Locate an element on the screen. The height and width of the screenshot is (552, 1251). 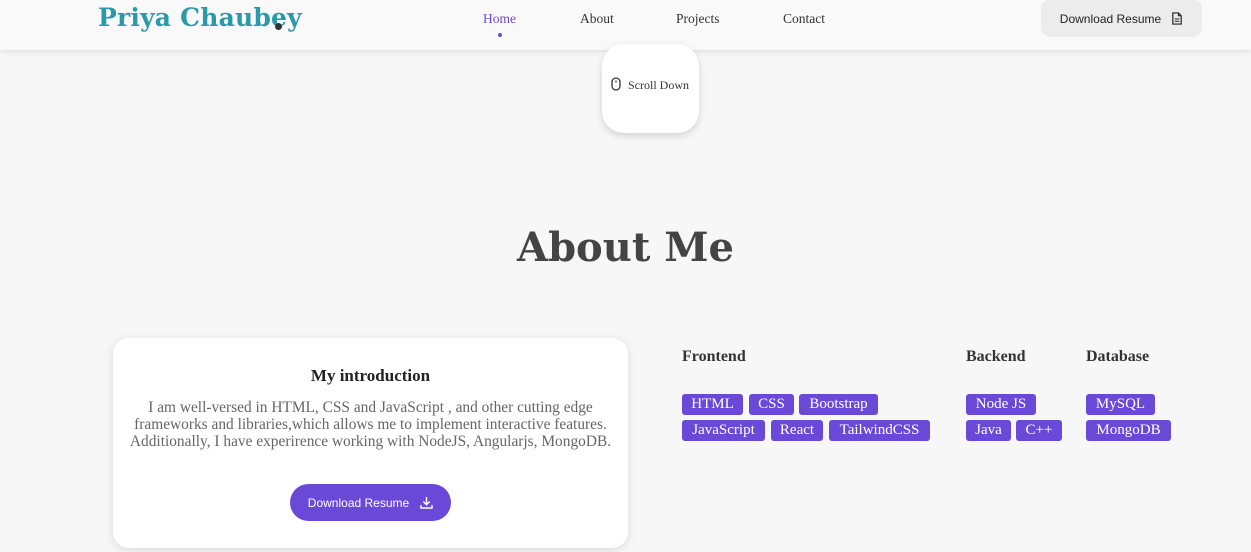
skill-tag-javascript: JavaScript is located at coordinates (723, 430).